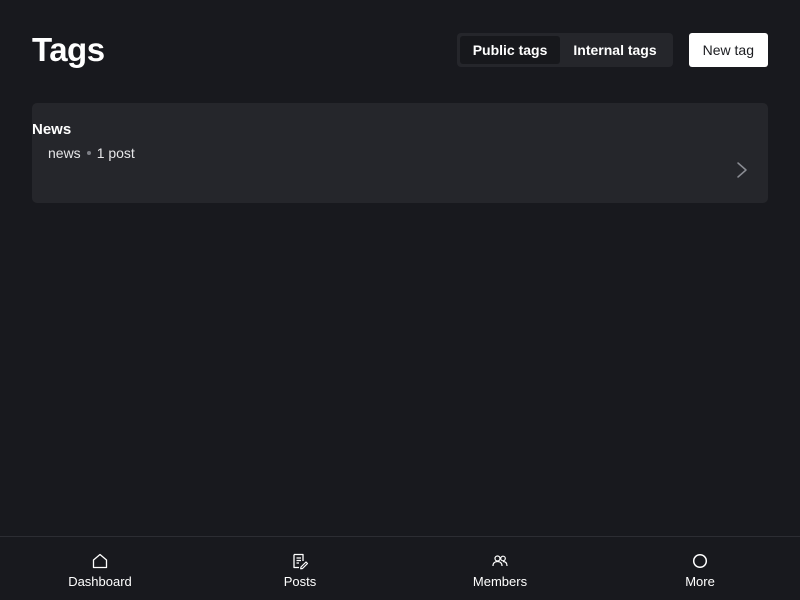 This screenshot has width=800, height=600. I want to click on bottom-nav: Dashboard Posts Members More, so click(400, 568).